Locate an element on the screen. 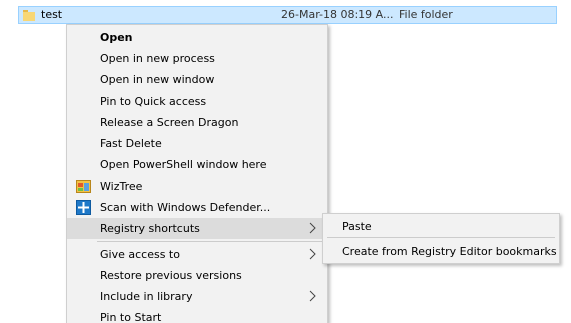 This screenshot has width=571, height=323. menu-item-label: Open in new window is located at coordinates (157, 79).